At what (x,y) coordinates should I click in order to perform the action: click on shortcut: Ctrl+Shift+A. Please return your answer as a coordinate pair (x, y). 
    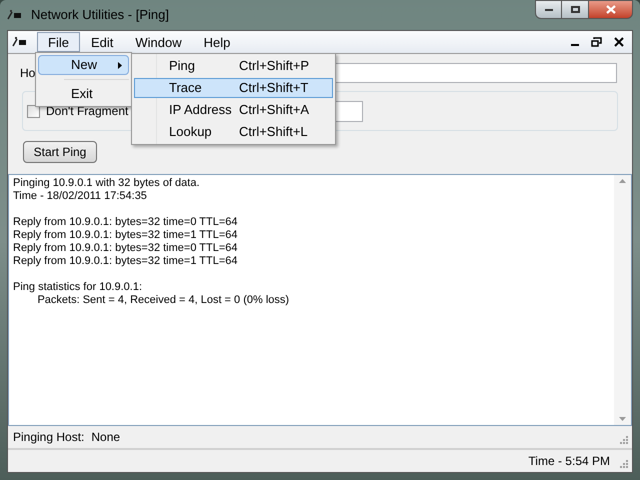
    Looking at the image, I should click on (274, 110).